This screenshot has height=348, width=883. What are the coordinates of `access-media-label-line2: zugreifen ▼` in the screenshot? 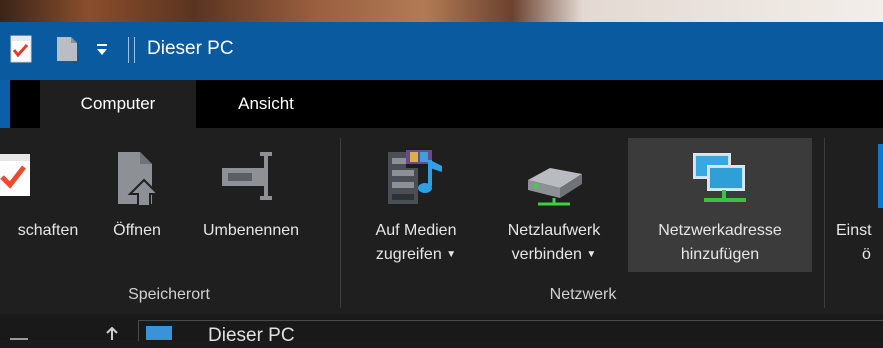 It's located at (416, 254).